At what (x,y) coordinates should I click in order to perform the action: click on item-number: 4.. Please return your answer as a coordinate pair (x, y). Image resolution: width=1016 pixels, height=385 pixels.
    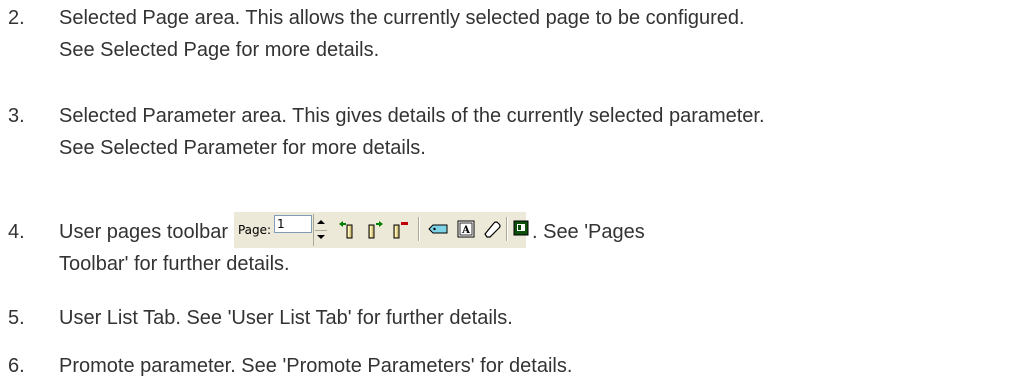
    Looking at the image, I should click on (16, 232).